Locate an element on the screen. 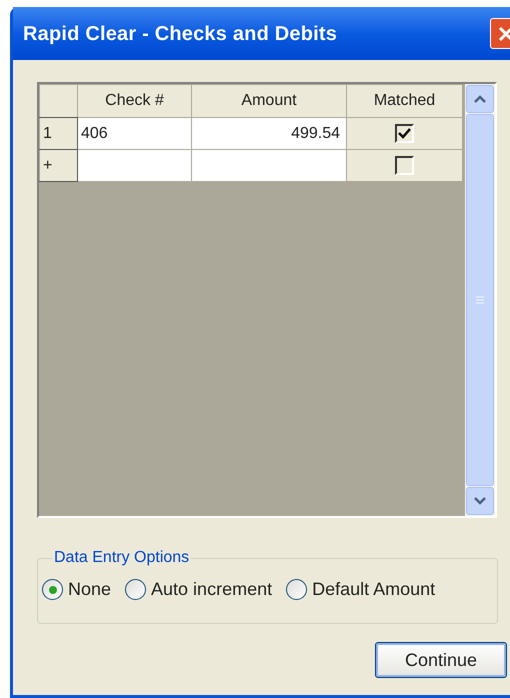 This screenshot has height=698, width=510. grip-icon is located at coordinates (480, 300).